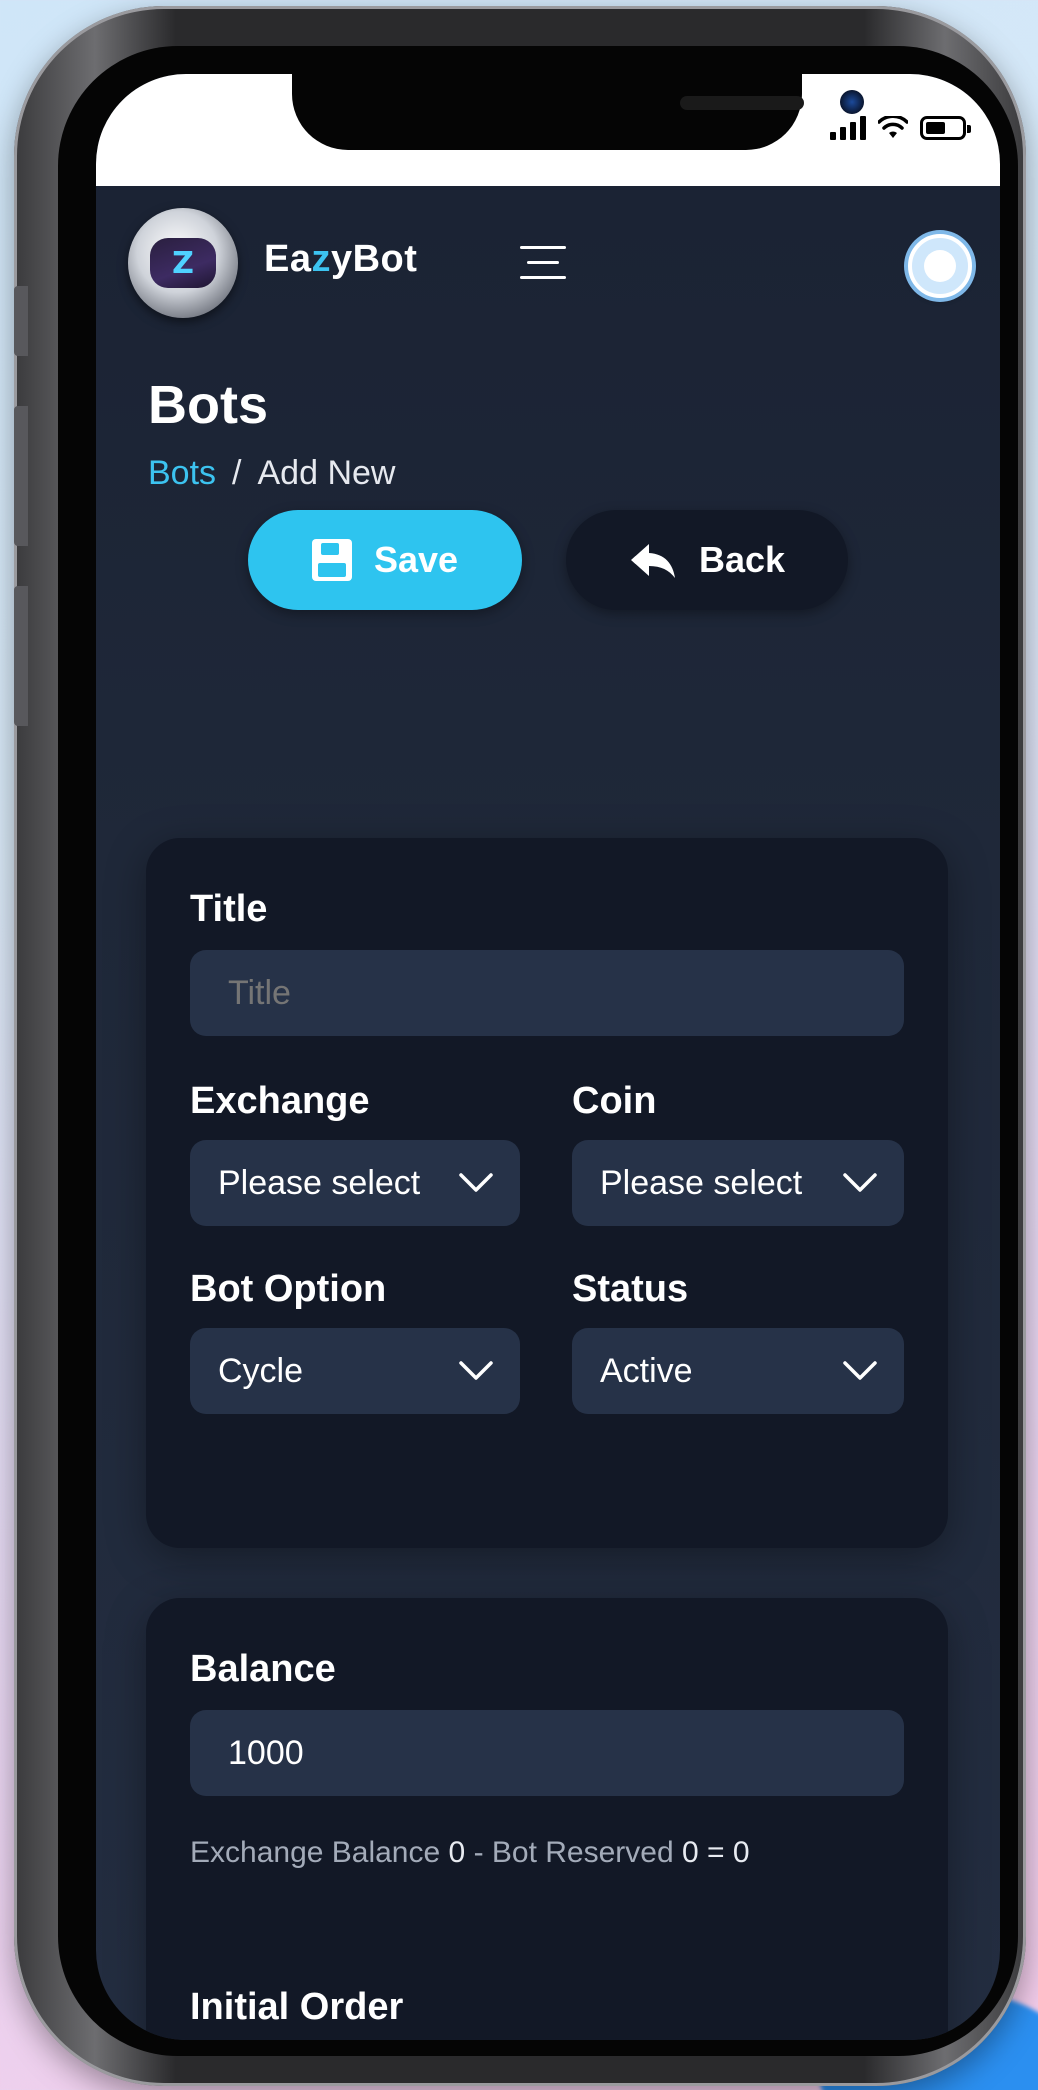  Describe the element at coordinates (21, 476) in the screenshot. I see `side-volume-up-button` at that location.